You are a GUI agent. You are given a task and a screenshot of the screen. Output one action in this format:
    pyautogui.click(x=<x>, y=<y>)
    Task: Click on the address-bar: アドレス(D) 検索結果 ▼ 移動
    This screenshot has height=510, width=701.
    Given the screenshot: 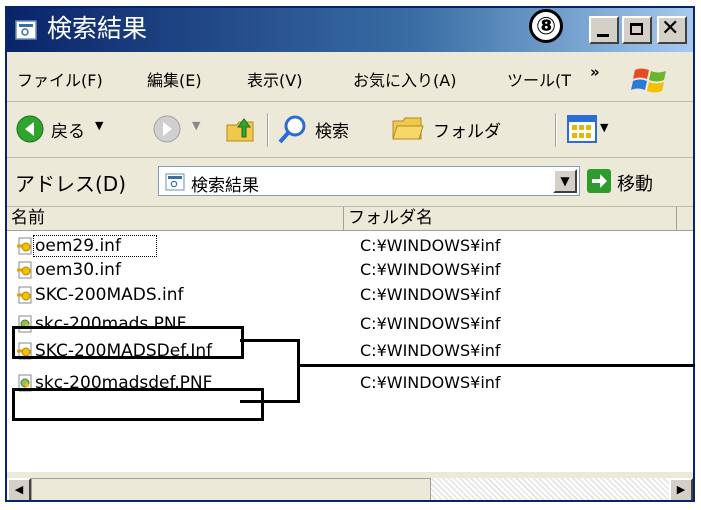 What is the action you would take?
    pyautogui.click(x=350, y=182)
    